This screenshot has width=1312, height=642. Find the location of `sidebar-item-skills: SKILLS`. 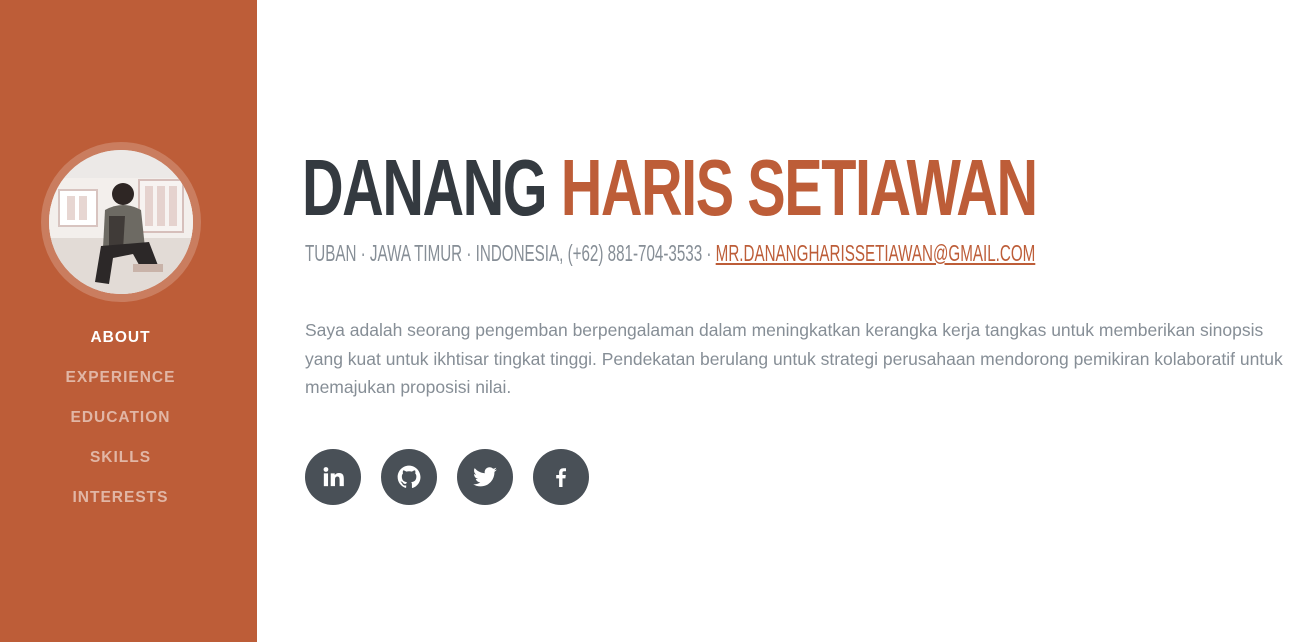

sidebar-item-skills: SKILLS is located at coordinates (120, 466).